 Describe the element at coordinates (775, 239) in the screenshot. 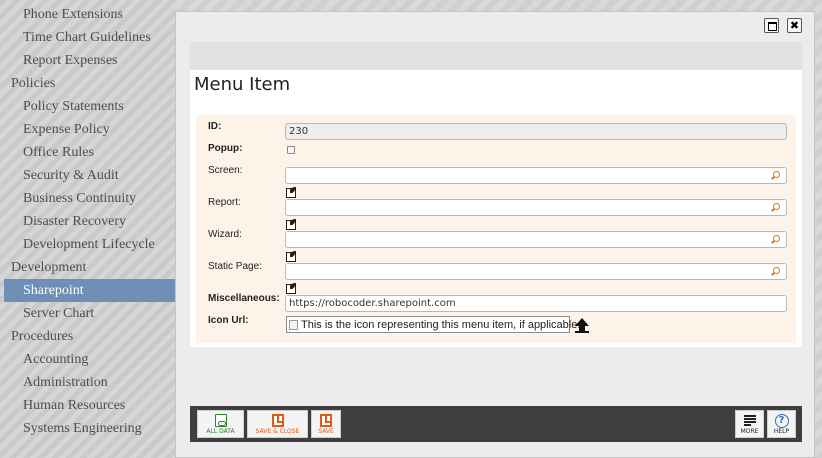

I see `wizard-search-icon` at that location.